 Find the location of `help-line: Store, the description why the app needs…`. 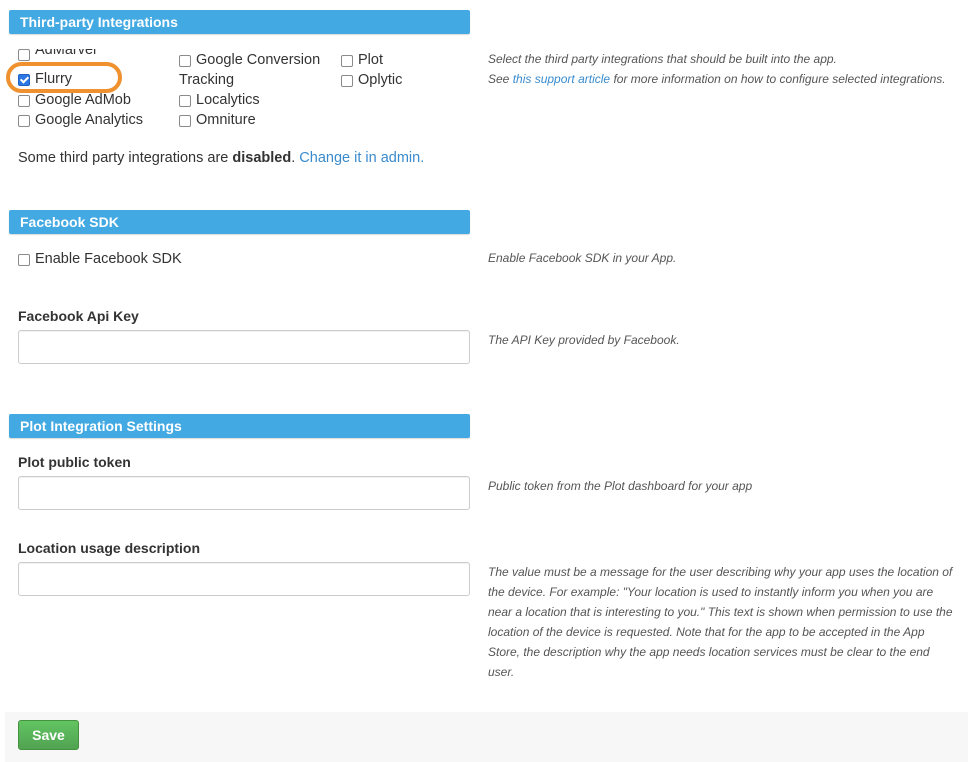

help-line: Store, the description why the app needs… is located at coordinates (709, 652).